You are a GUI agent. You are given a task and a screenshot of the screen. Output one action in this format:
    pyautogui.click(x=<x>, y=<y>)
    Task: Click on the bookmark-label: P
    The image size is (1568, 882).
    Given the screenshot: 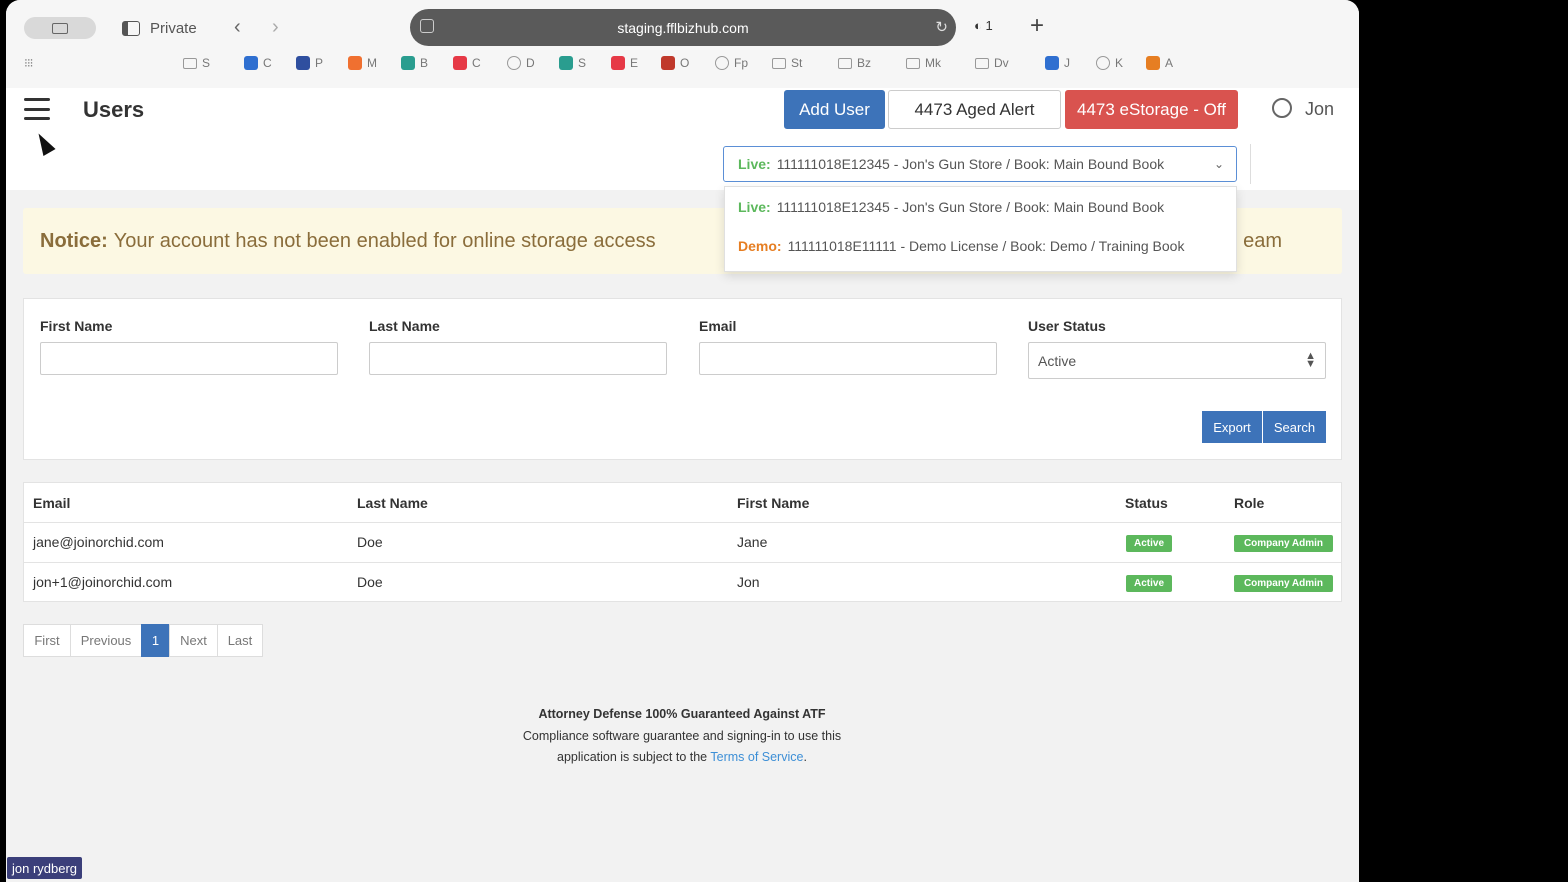 What is the action you would take?
    pyautogui.click(x=319, y=63)
    